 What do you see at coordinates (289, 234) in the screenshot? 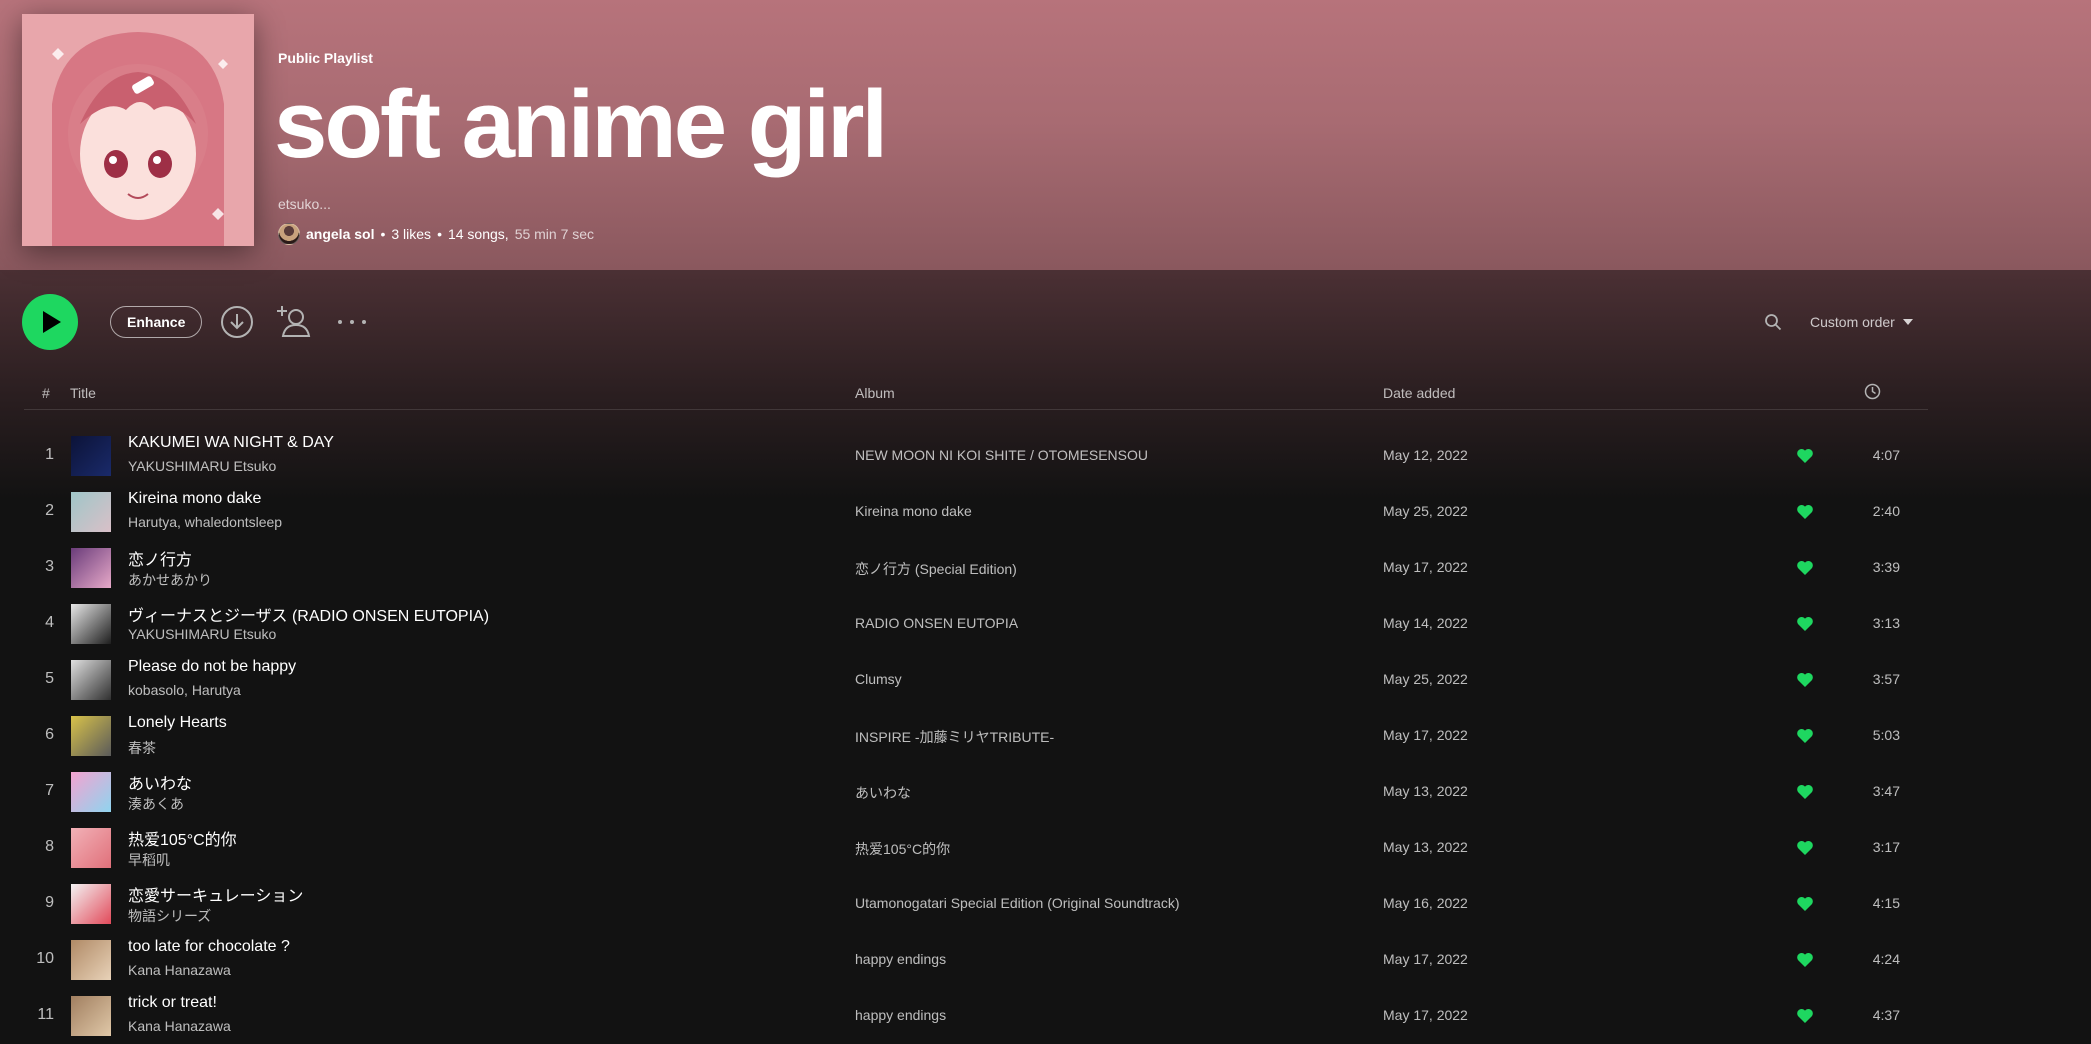
I see `avatar` at bounding box center [289, 234].